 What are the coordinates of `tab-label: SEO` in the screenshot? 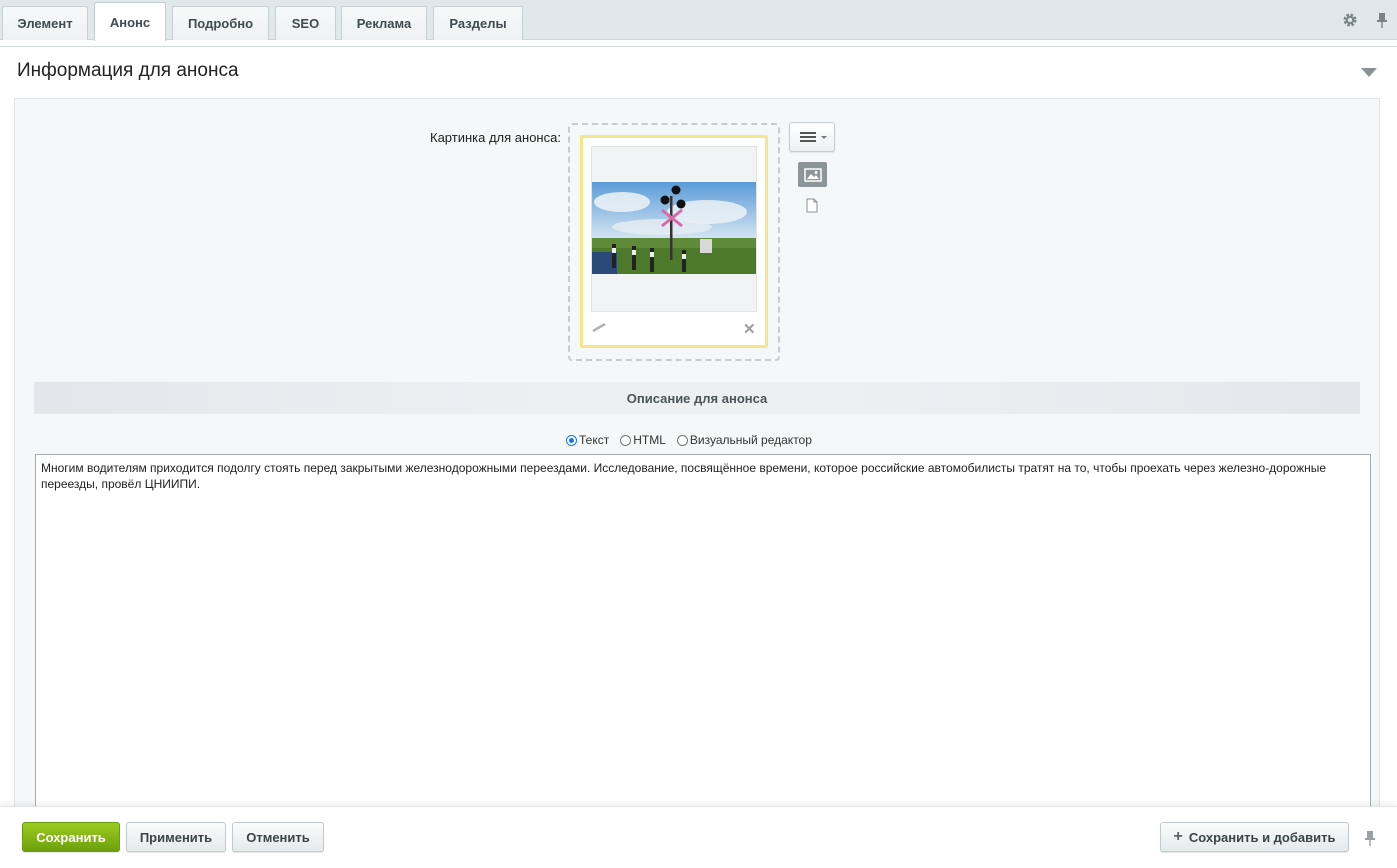 It's located at (305, 23).